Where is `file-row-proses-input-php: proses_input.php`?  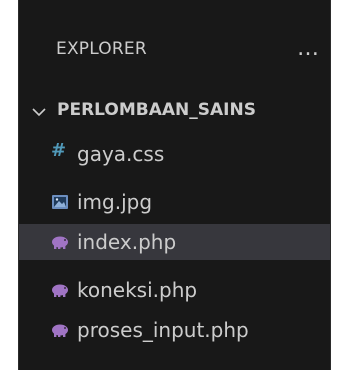
file-row-proses-input-php: proses_input.php is located at coordinates (174, 330).